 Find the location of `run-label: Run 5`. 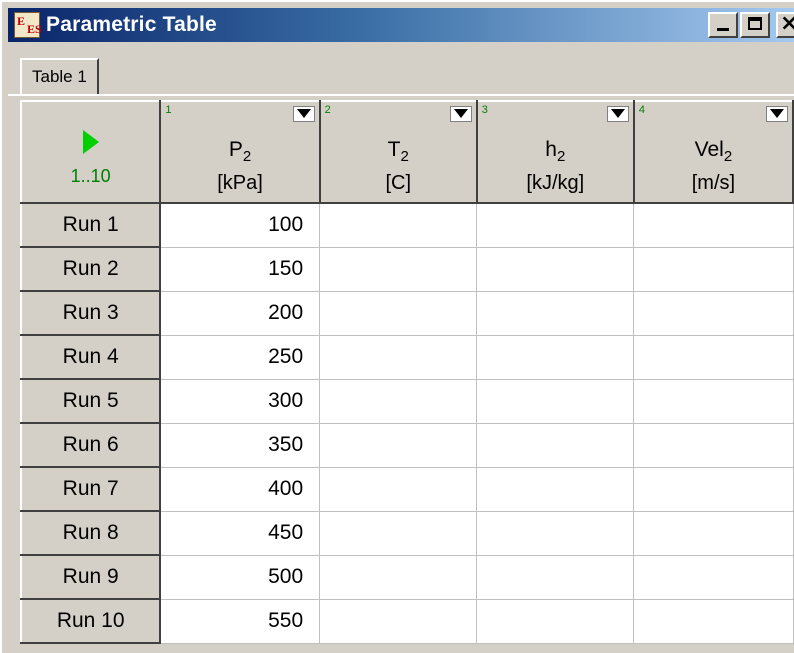

run-label: Run 5 is located at coordinates (90, 401).